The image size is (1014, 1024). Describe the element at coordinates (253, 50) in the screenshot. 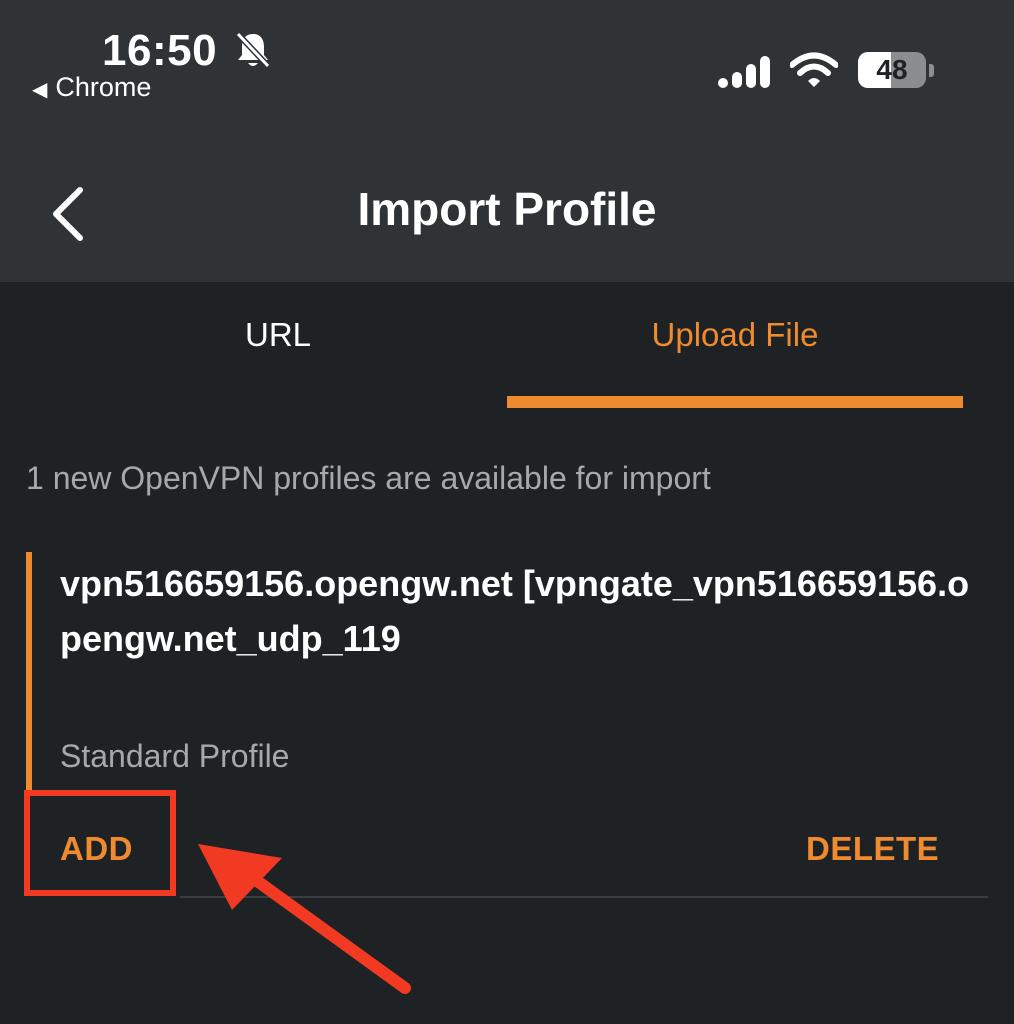

I see `bell-slash-icon` at that location.